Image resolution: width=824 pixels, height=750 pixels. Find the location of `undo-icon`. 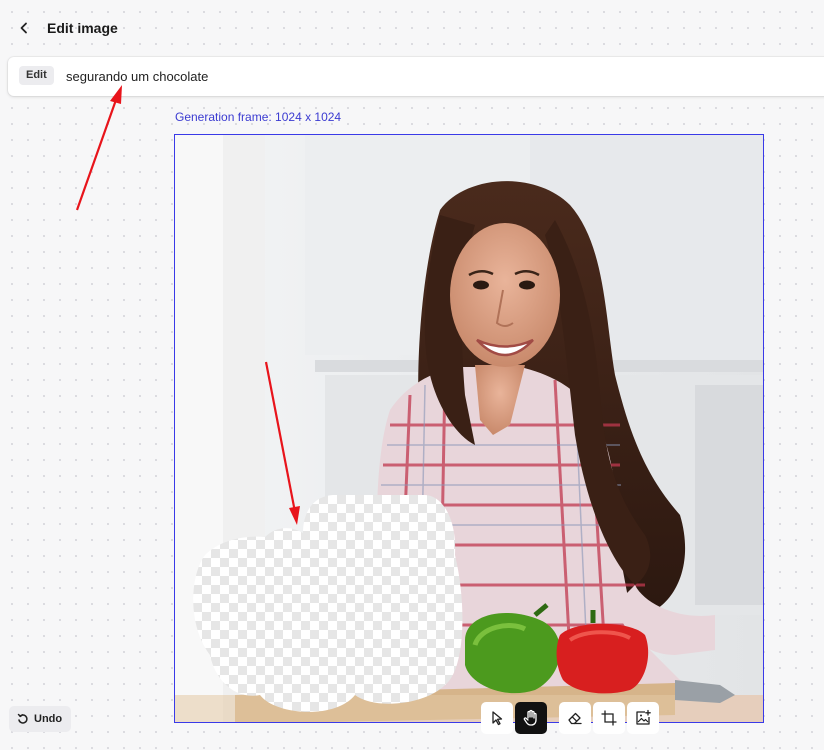

undo-icon is located at coordinates (22, 718).